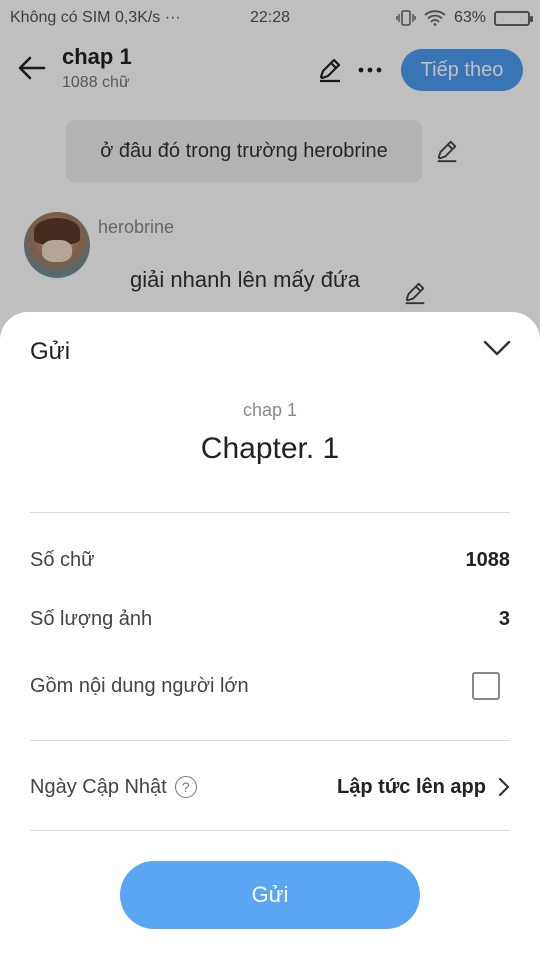  Describe the element at coordinates (270, 448) in the screenshot. I see `chapter-name: Chapter. 1` at that location.